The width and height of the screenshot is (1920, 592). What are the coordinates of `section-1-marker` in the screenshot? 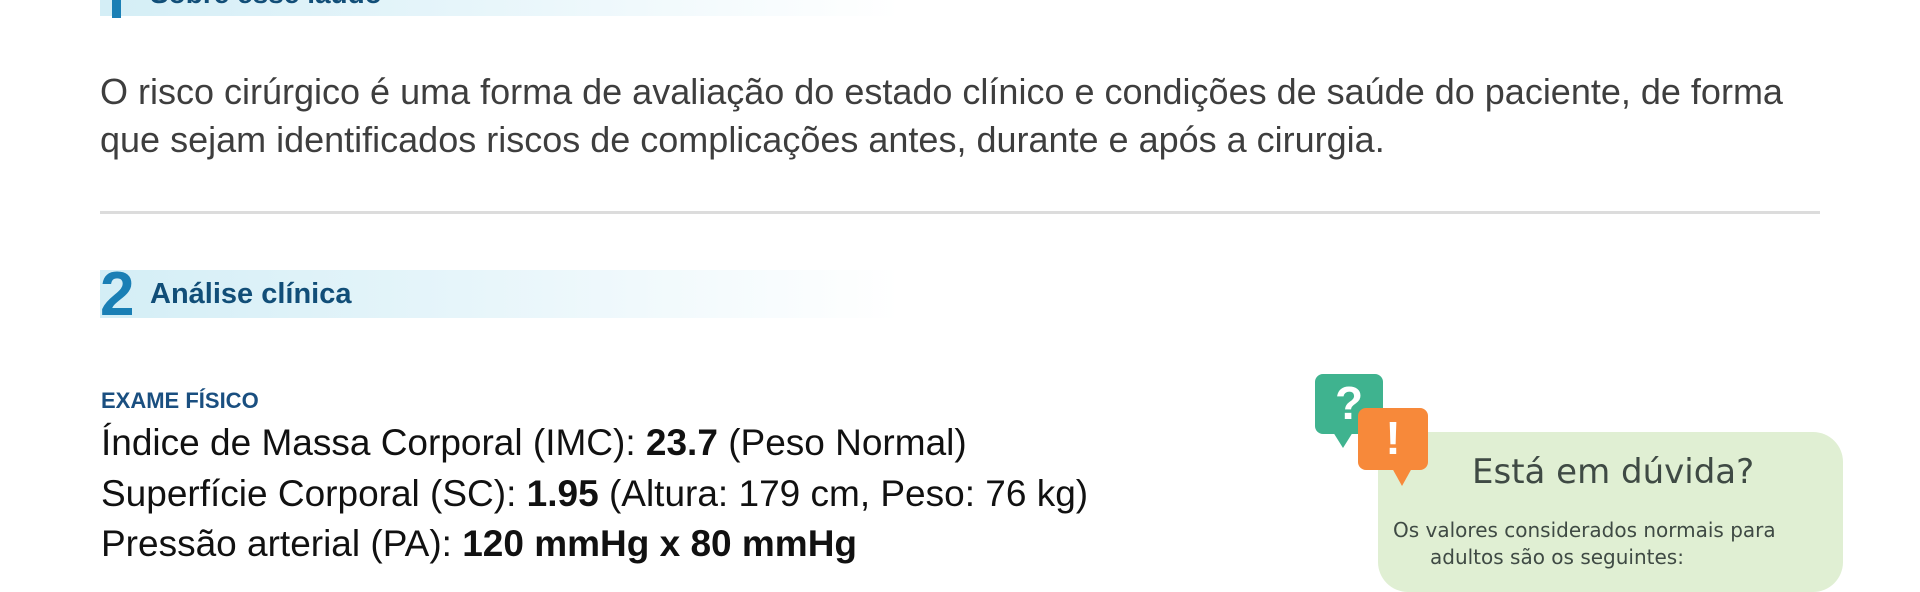 It's located at (116, 9).